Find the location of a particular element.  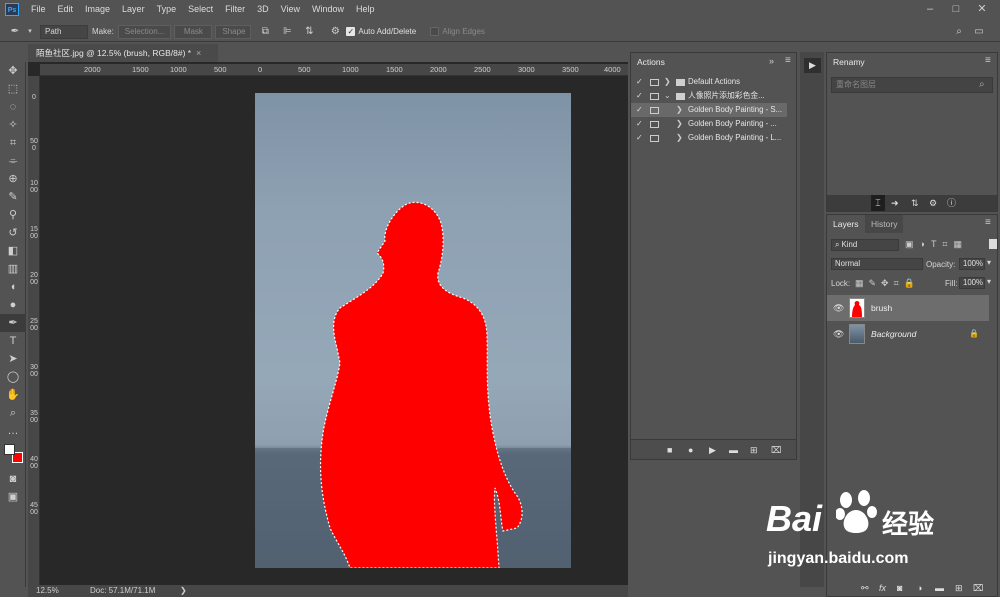

fx-icon: fx is located at coordinates (882, 588).